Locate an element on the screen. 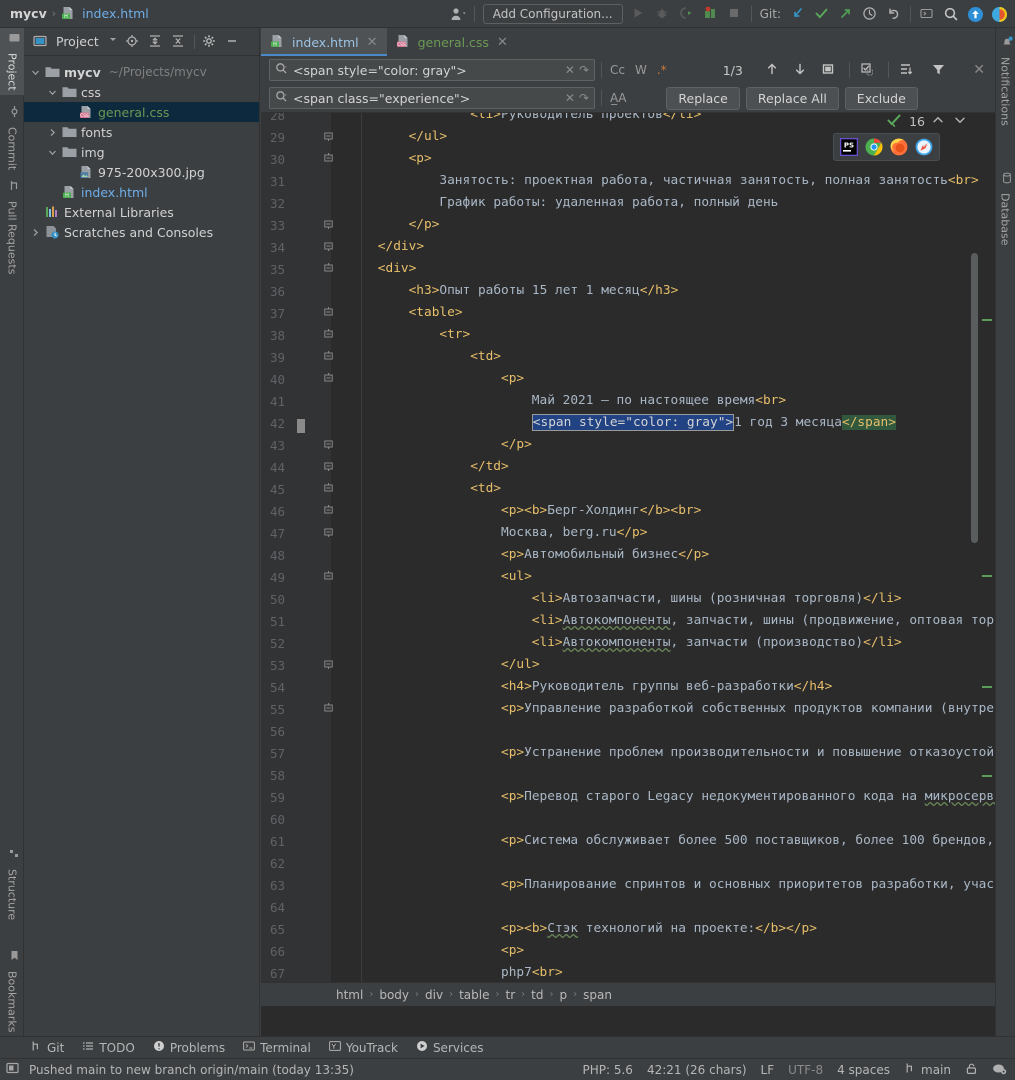 This screenshot has height=1080, width=1015. search-input: <span style="color: gray"> is located at coordinates (426, 70).